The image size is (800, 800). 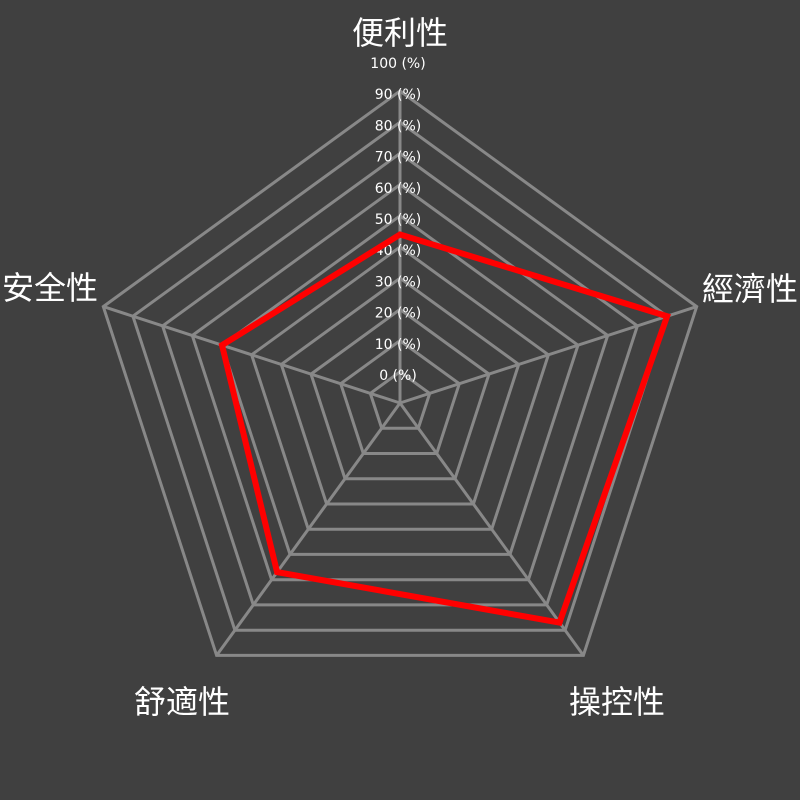 What do you see at coordinates (398, 376) in the screenshot?
I see `tick-label-0: 0 (%)` at bounding box center [398, 376].